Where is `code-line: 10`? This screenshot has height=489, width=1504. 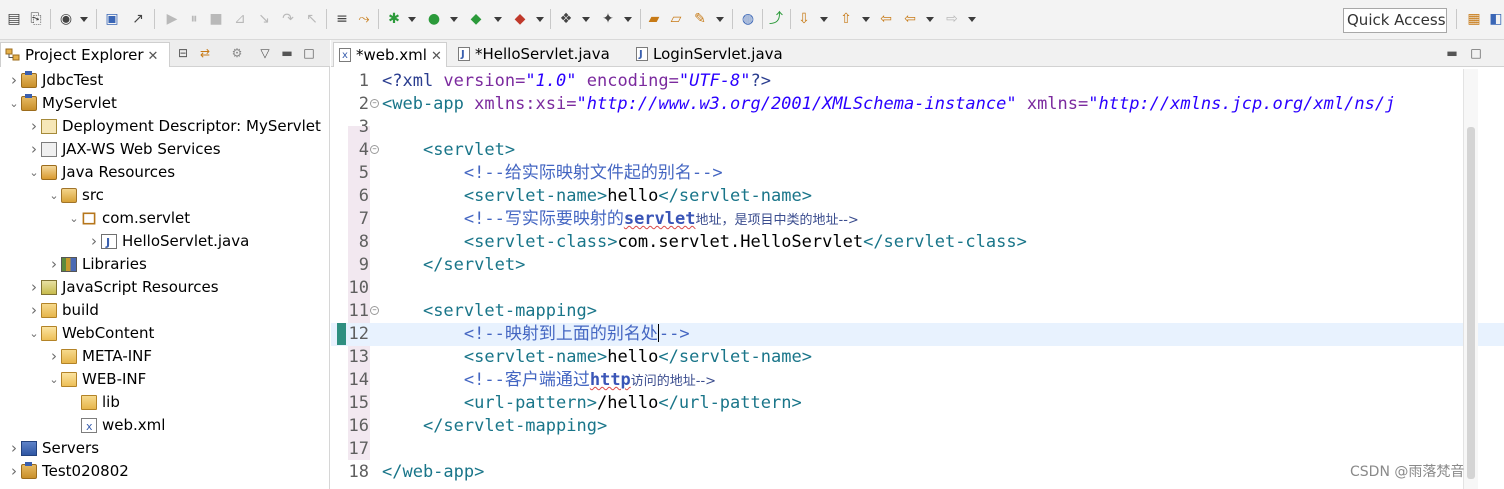
code-line: 10 is located at coordinates (917, 288).